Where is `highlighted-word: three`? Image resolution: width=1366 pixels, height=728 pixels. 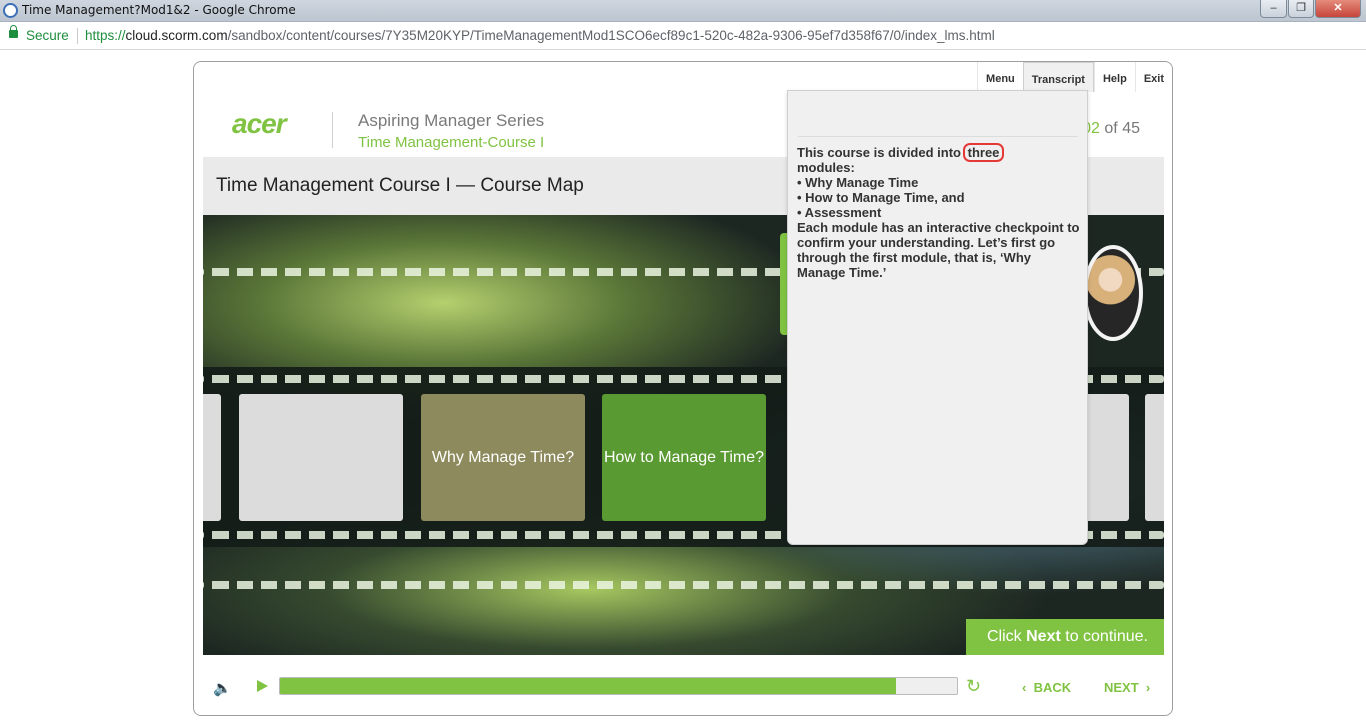
highlighted-word: three is located at coordinates (983, 152).